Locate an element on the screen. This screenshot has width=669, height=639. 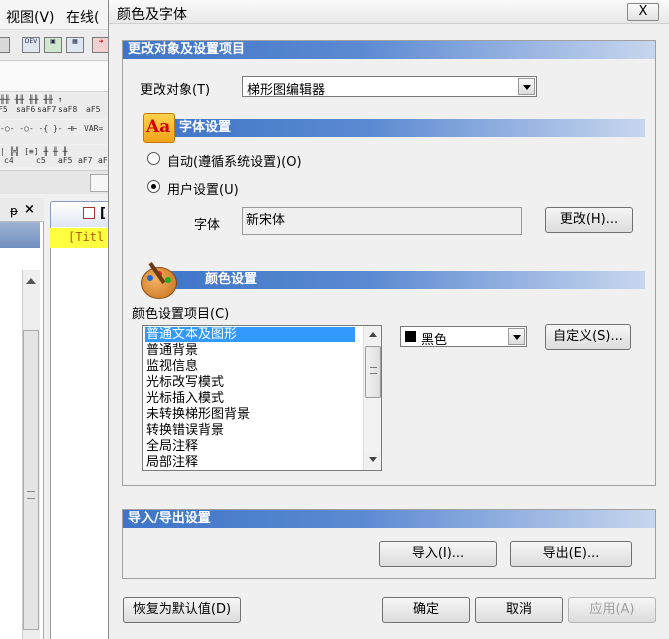
ok-button: 确定 is located at coordinates (426, 610).